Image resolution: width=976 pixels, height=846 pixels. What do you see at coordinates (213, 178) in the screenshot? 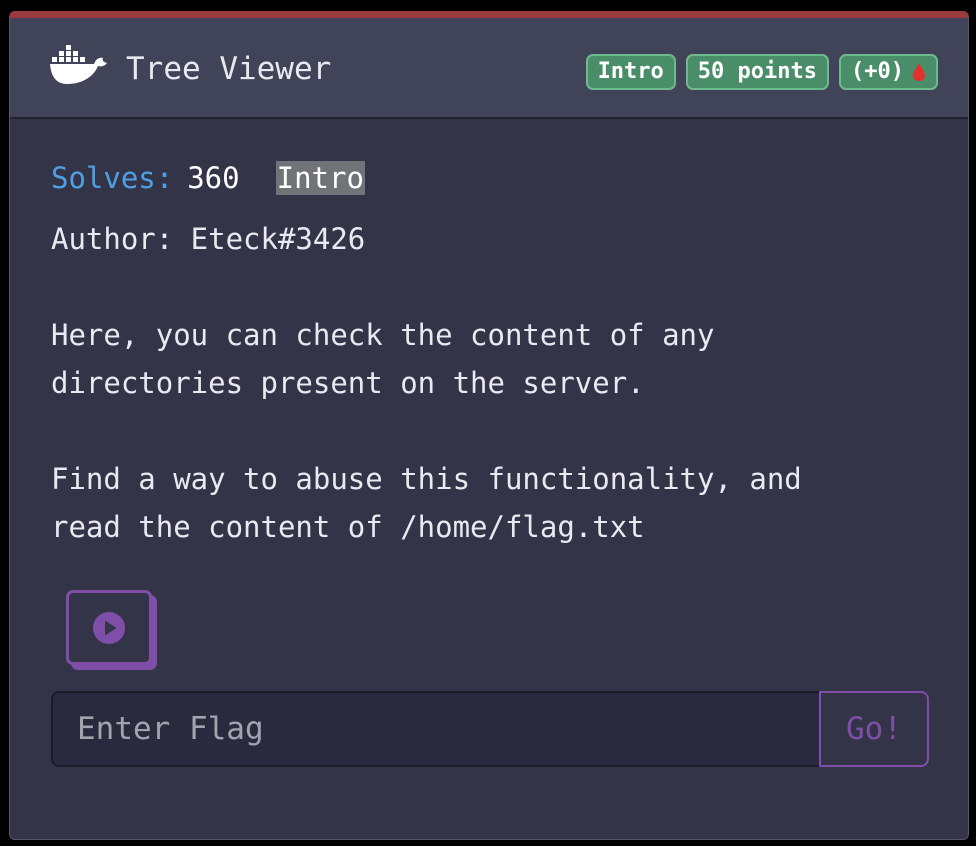
I see `solves-count: 360` at bounding box center [213, 178].